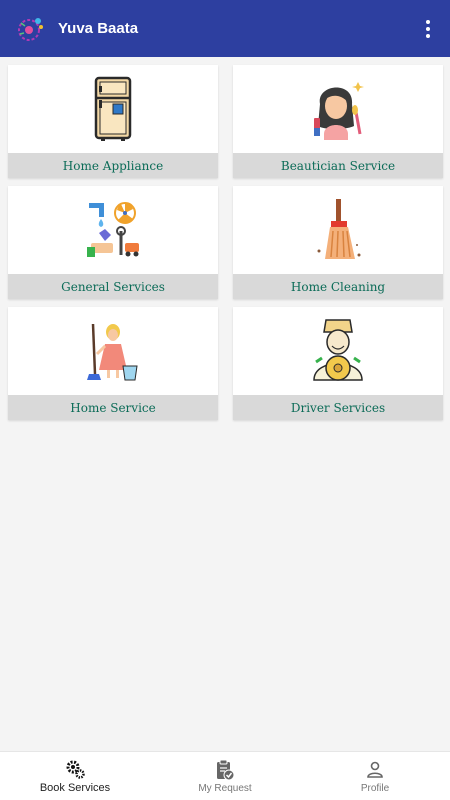 The image size is (450, 800). Describe the element at coordinates (338, 350) in the screenshot. I see `driver-icon` at that location.